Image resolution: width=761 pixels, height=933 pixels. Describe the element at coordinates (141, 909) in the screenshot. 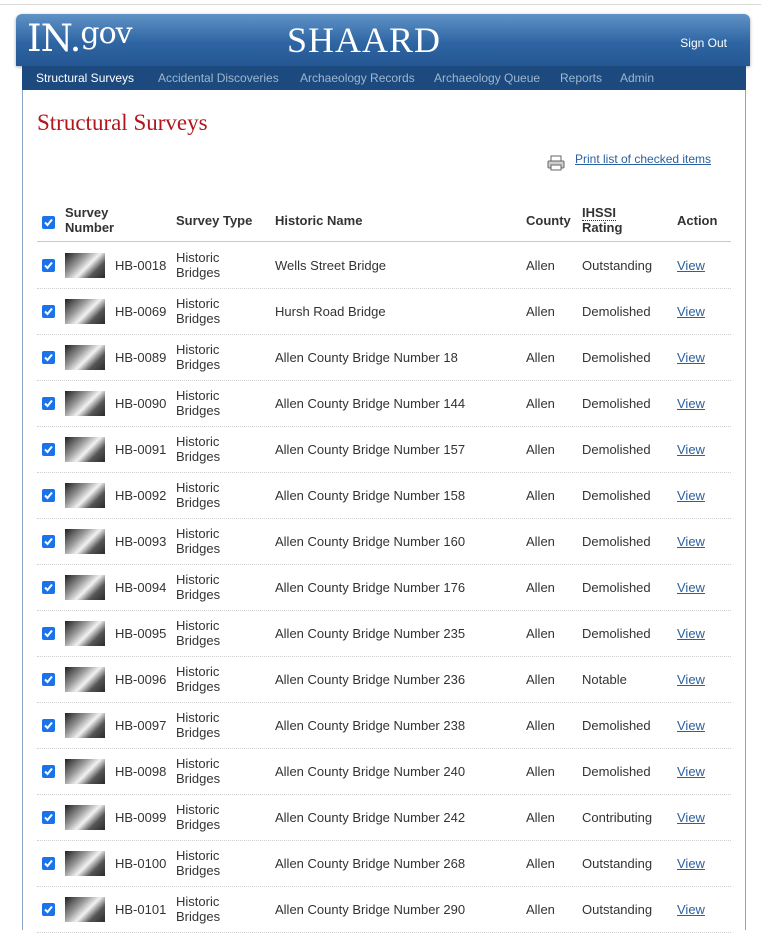

I see `survey-number: HB-0101` at that location.